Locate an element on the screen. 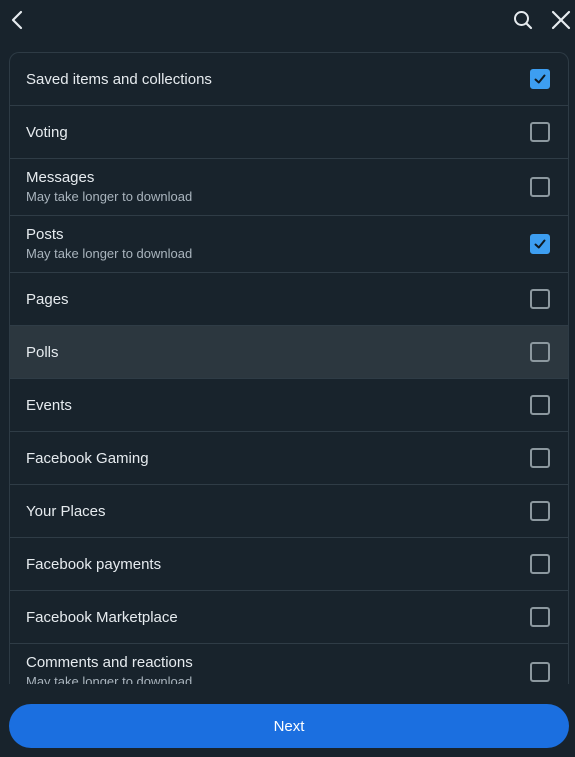  list-item: Messages May take longer to download is located at coordinates (289, 187).